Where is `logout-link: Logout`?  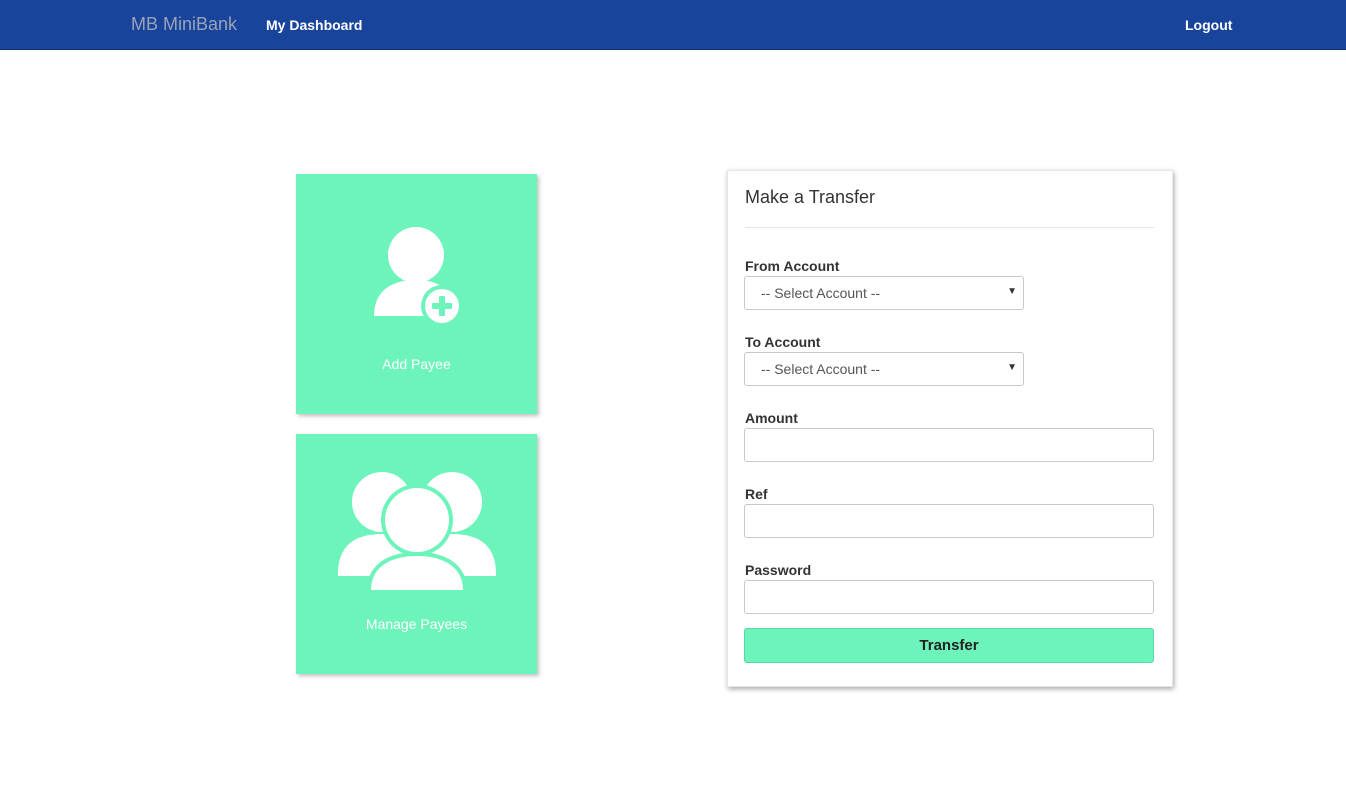
logout-link: Logout is located at coordinates (1208, 25).